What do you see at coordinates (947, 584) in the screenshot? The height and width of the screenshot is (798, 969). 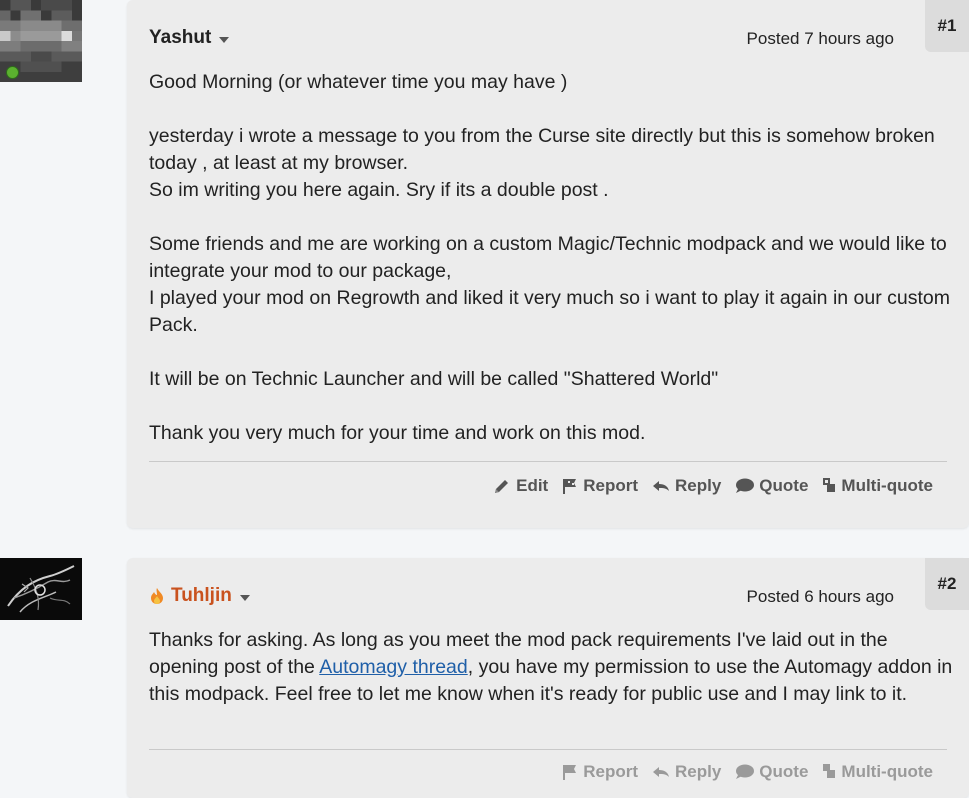 I see `post-number-link: #2` at bounding box center [947, 584].